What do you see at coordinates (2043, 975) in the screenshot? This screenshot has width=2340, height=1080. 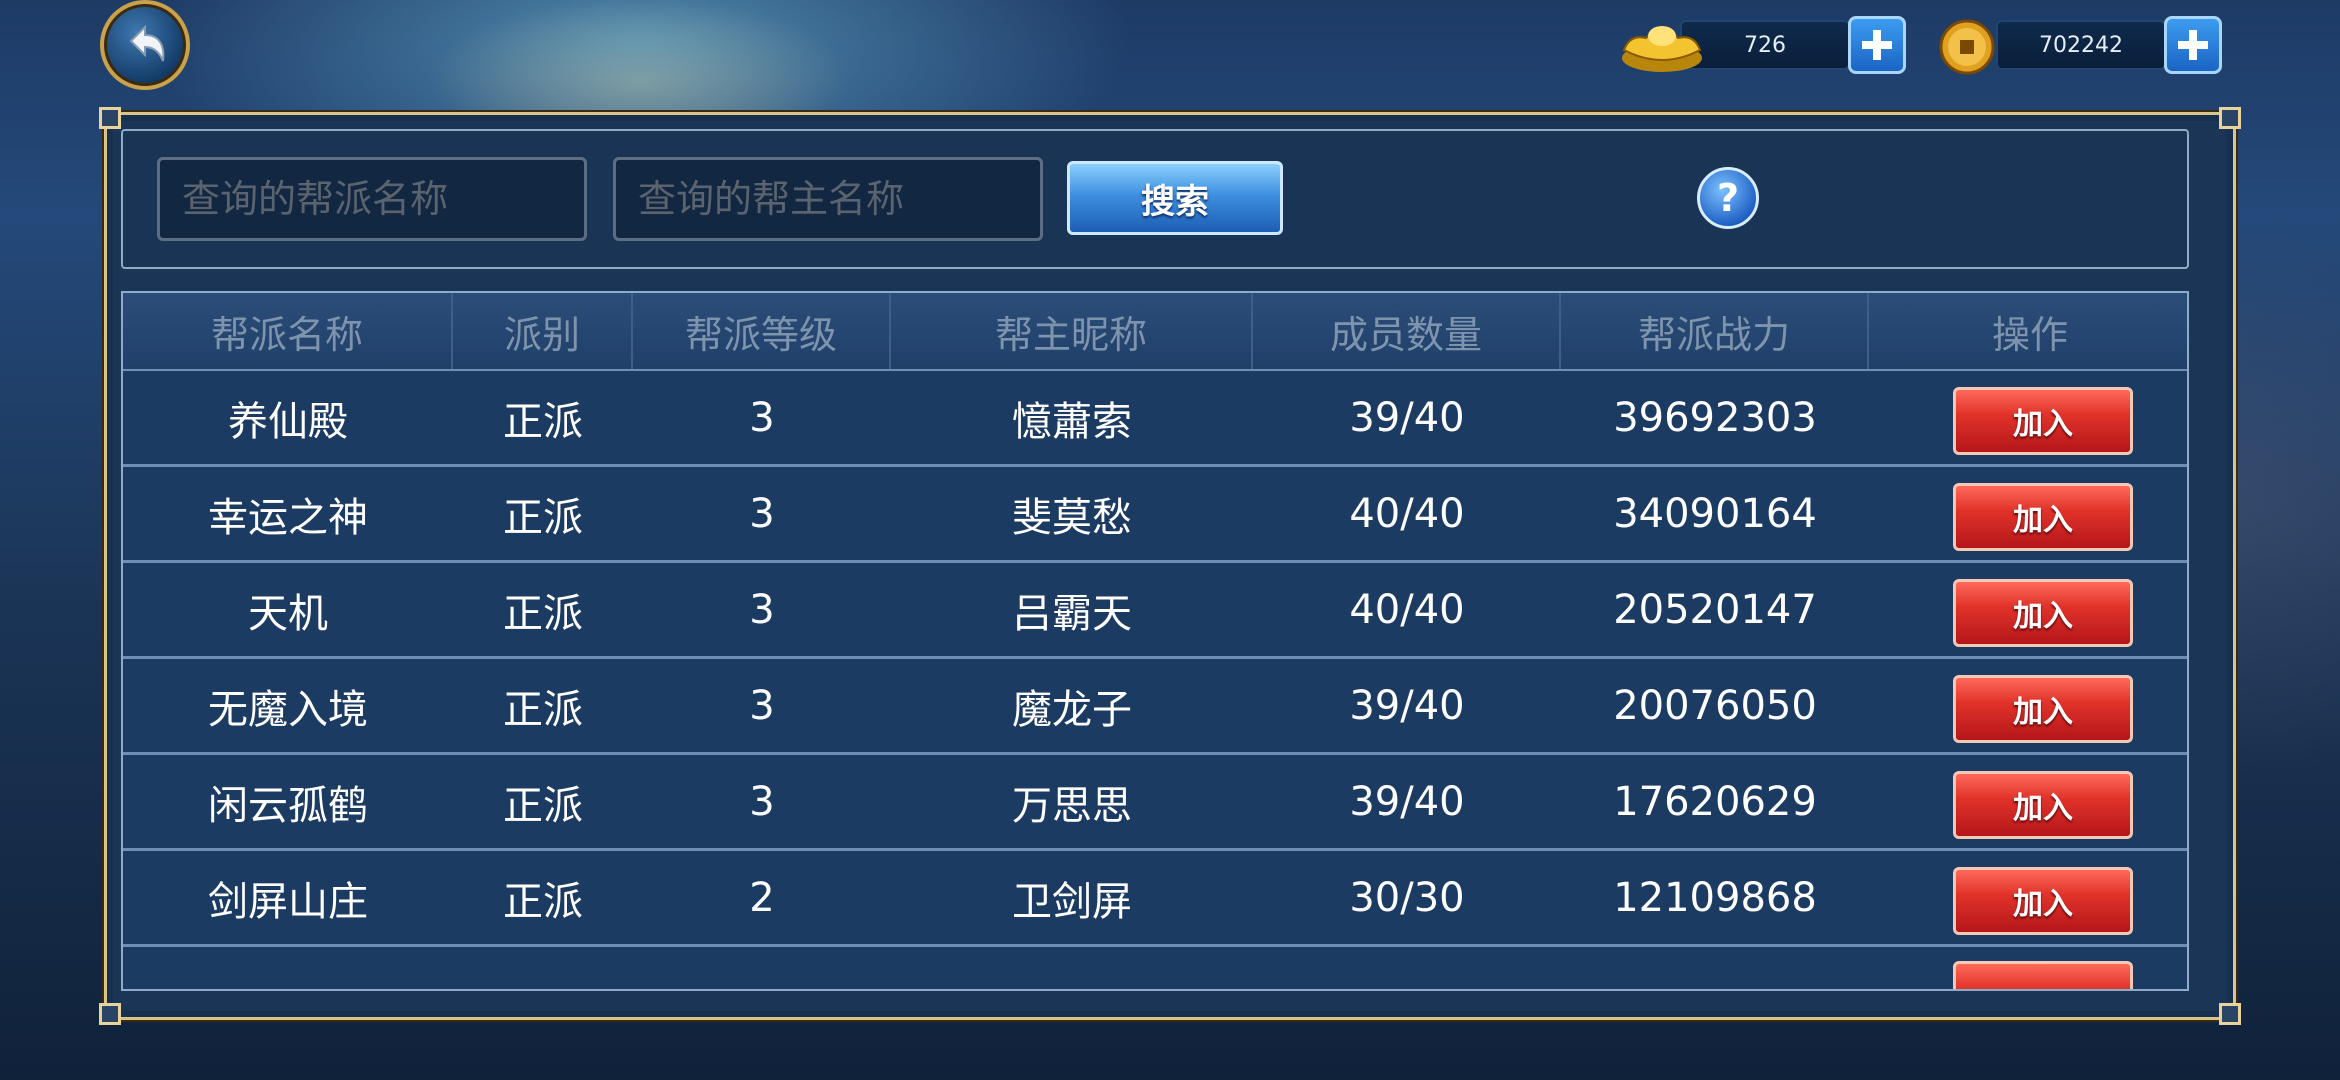 I see `join-button` at bounding box center [2043, 975].